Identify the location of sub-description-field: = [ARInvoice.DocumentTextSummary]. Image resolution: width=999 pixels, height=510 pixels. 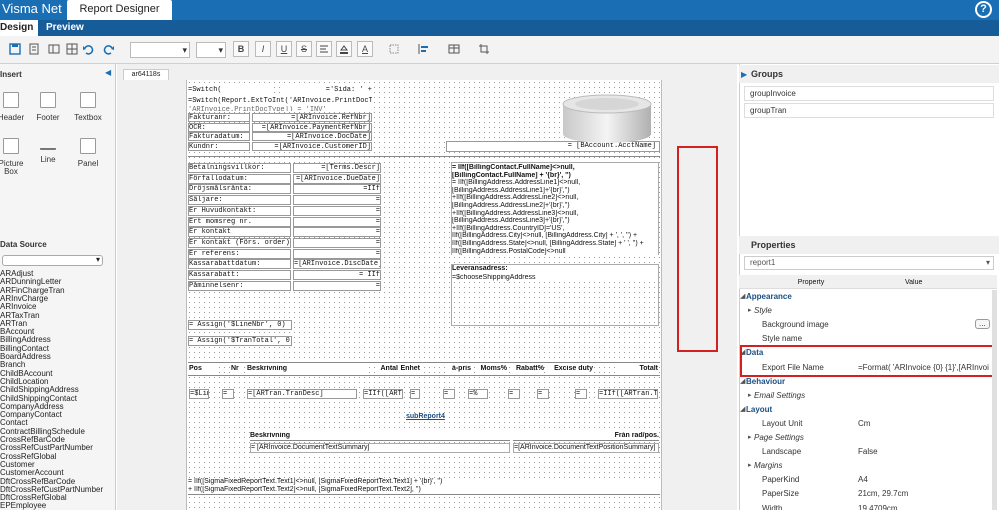
(380, 448).